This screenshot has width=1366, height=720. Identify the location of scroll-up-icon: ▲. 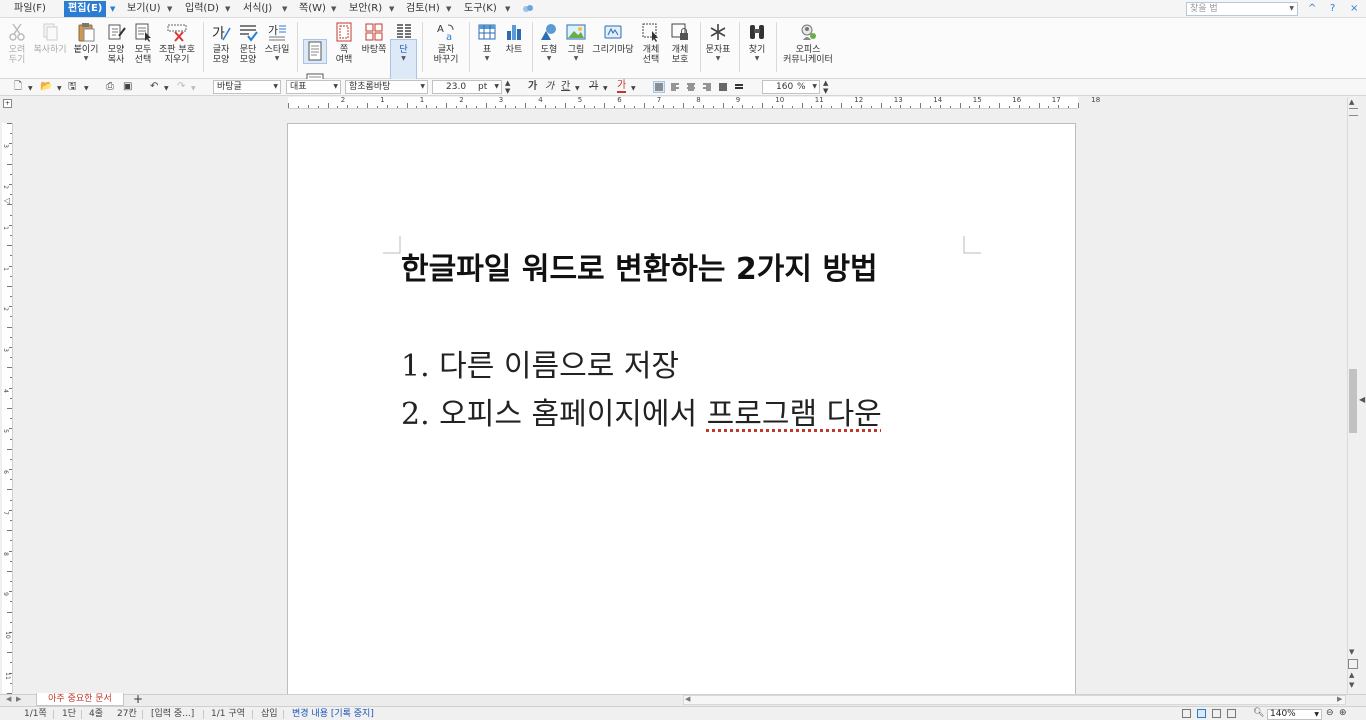
(1351, 102).